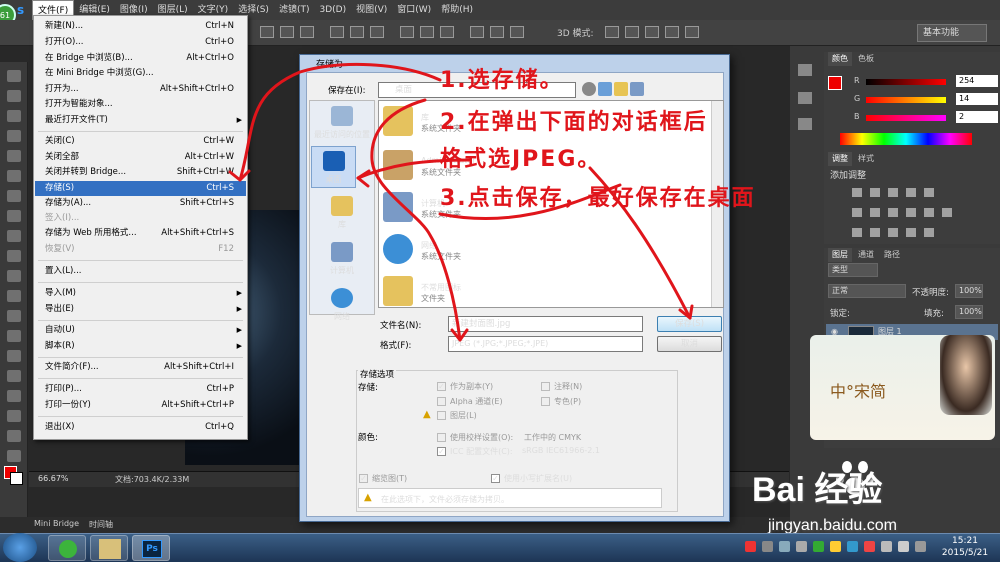 The image size is (1000, 562). I want to click on 3d-slide-icon, so click(672, 32).